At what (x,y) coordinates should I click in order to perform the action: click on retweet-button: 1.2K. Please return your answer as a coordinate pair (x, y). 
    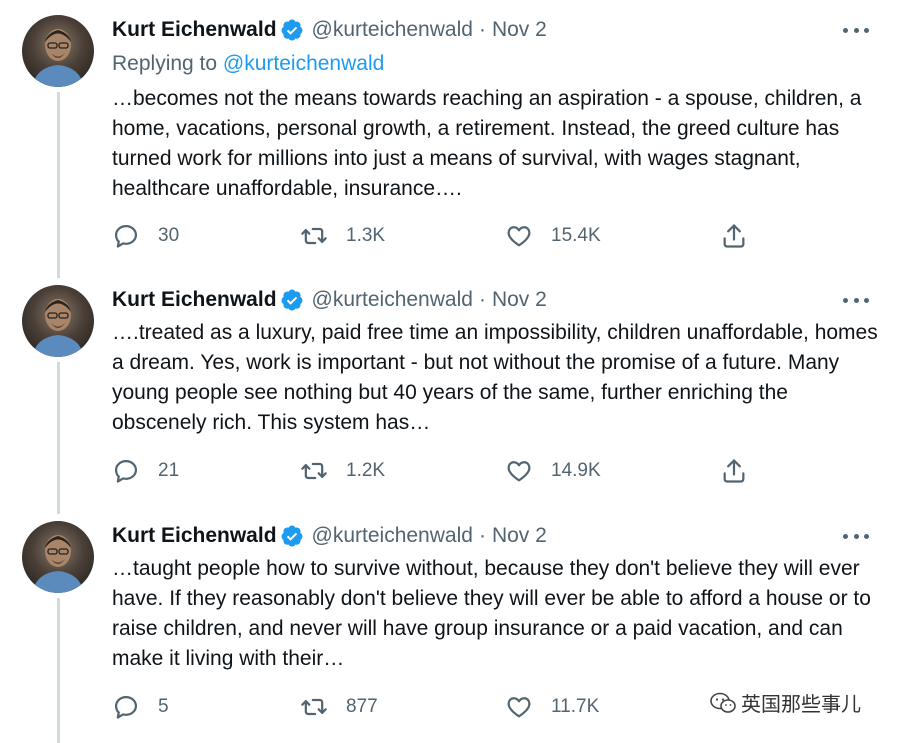
    Looking at the image, I should click on (342, 471).